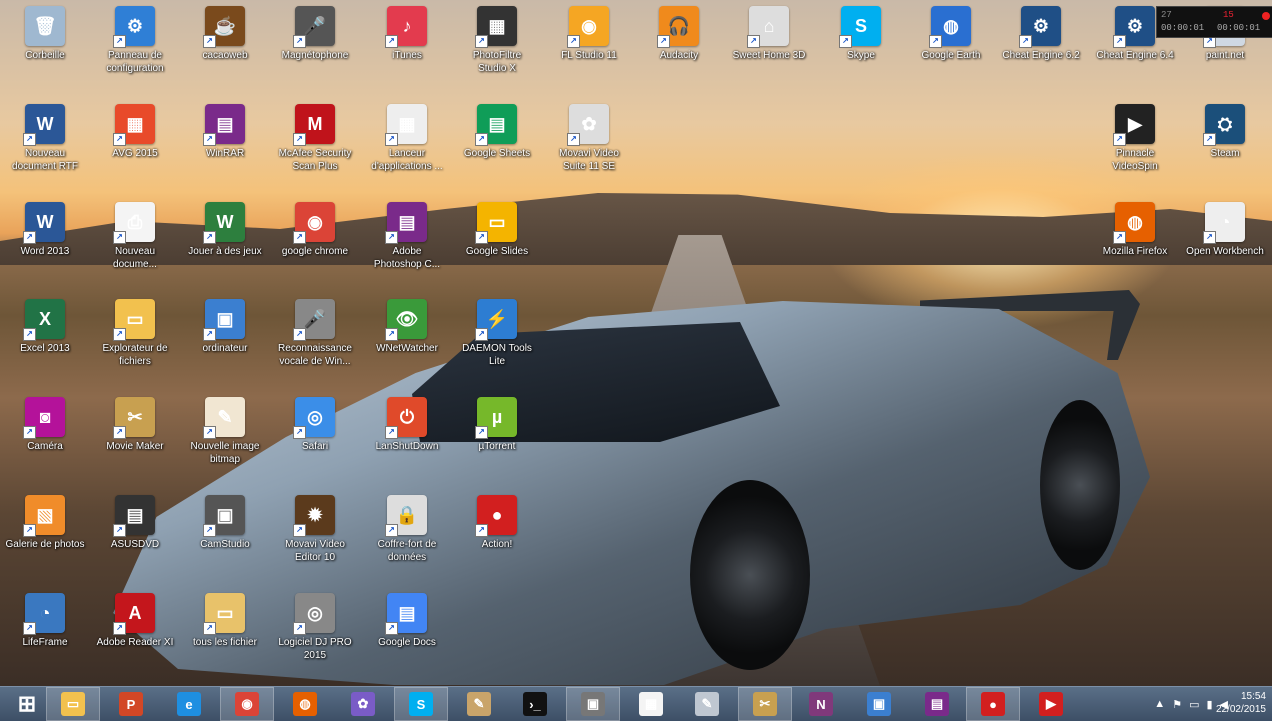 The width and height of the screenshot is (1272, 721). I want to click on chrome-icon: ◉, so click(247, 704).